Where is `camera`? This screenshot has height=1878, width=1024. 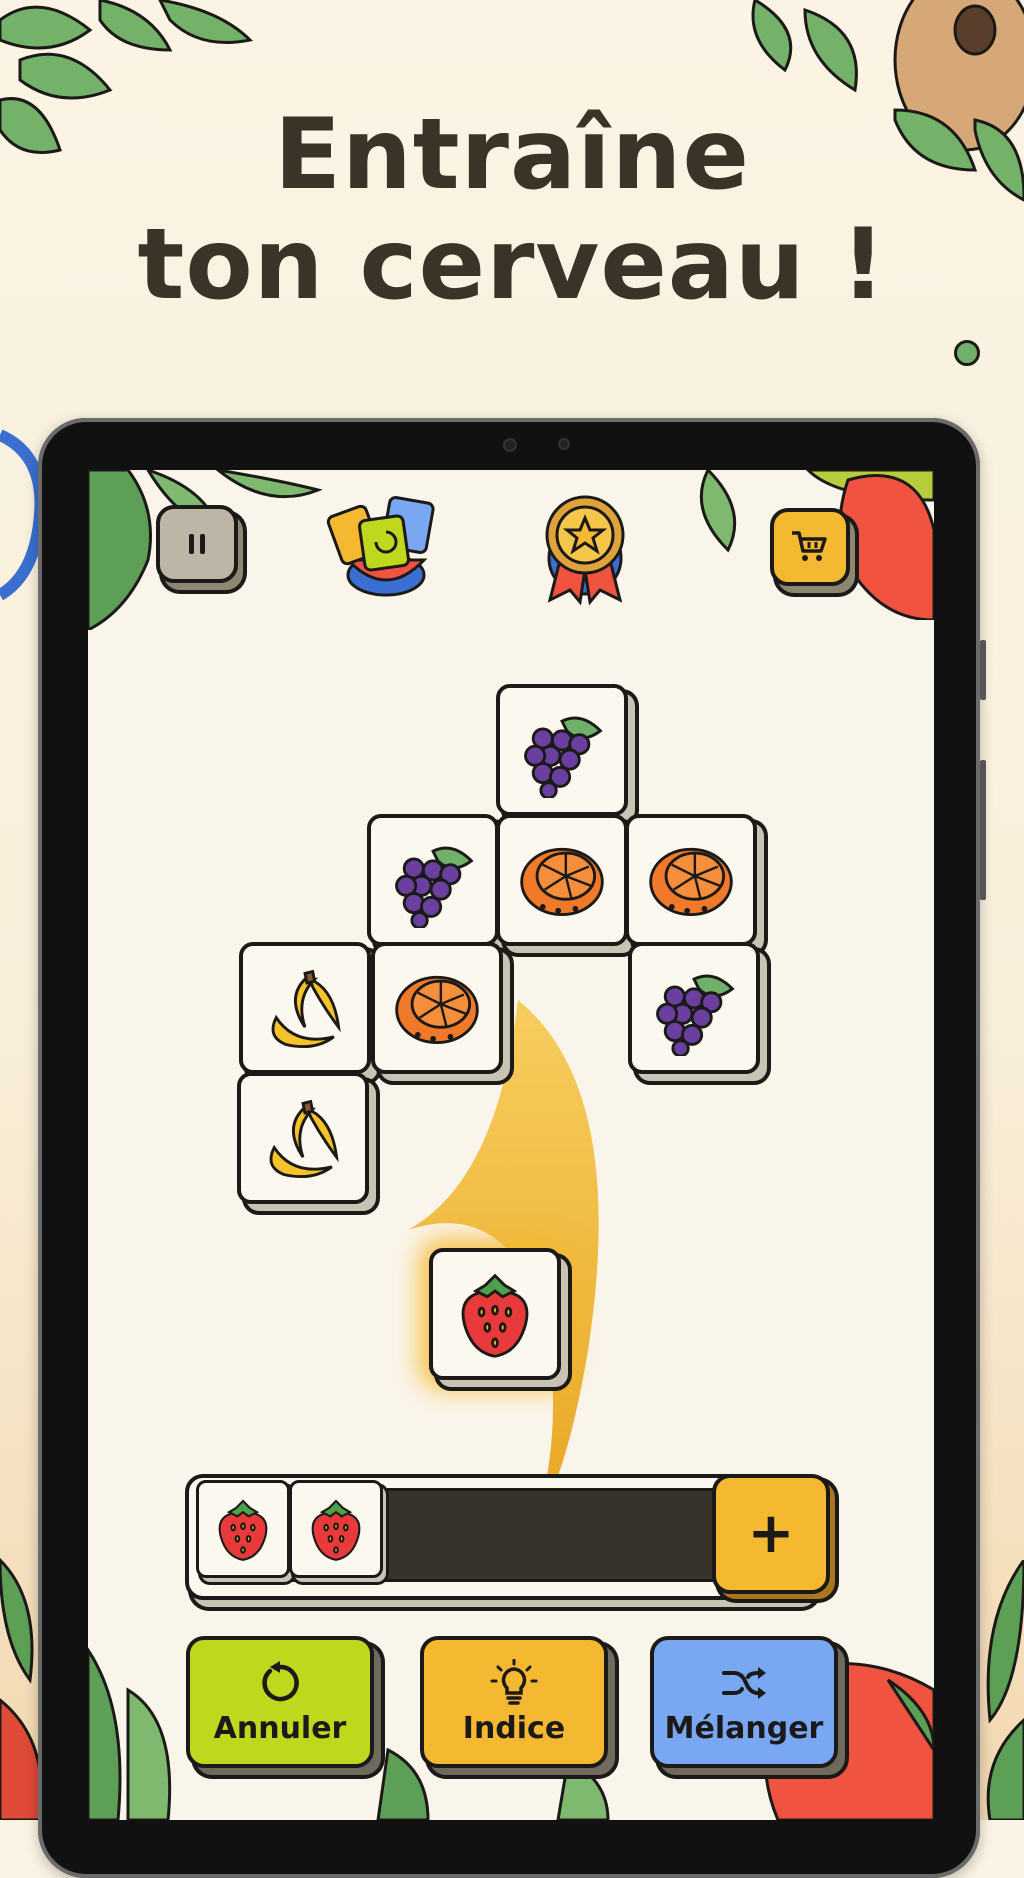 camera is located at coordinates (510, 445).